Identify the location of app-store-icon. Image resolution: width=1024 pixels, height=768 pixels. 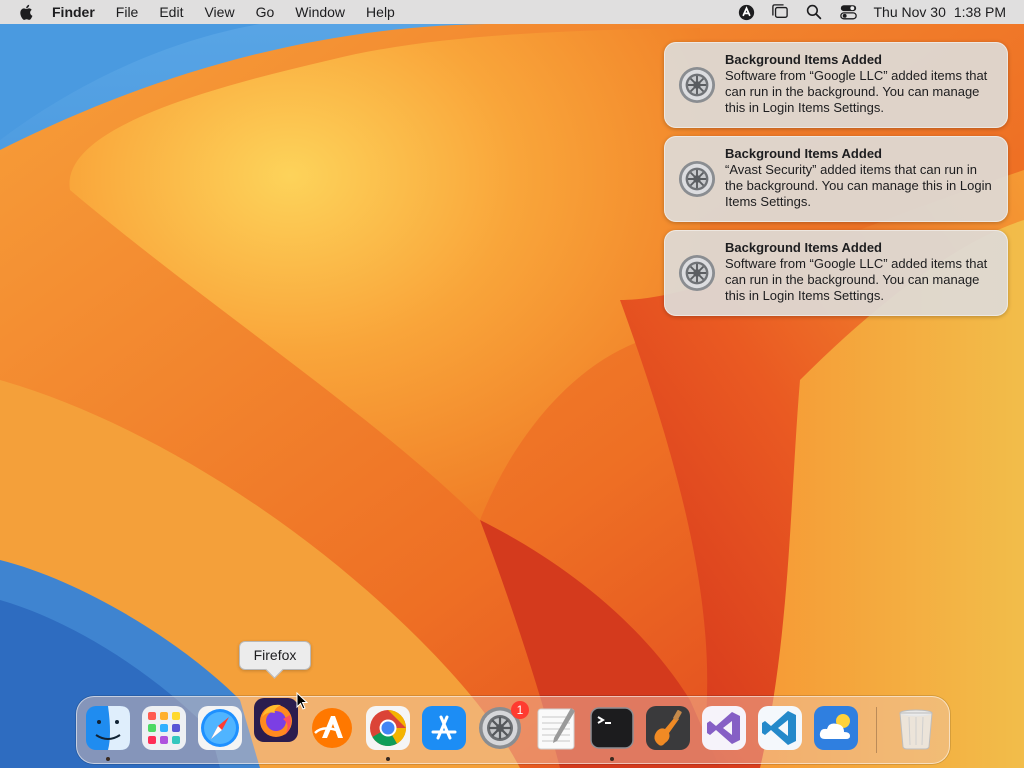
(444, 728).